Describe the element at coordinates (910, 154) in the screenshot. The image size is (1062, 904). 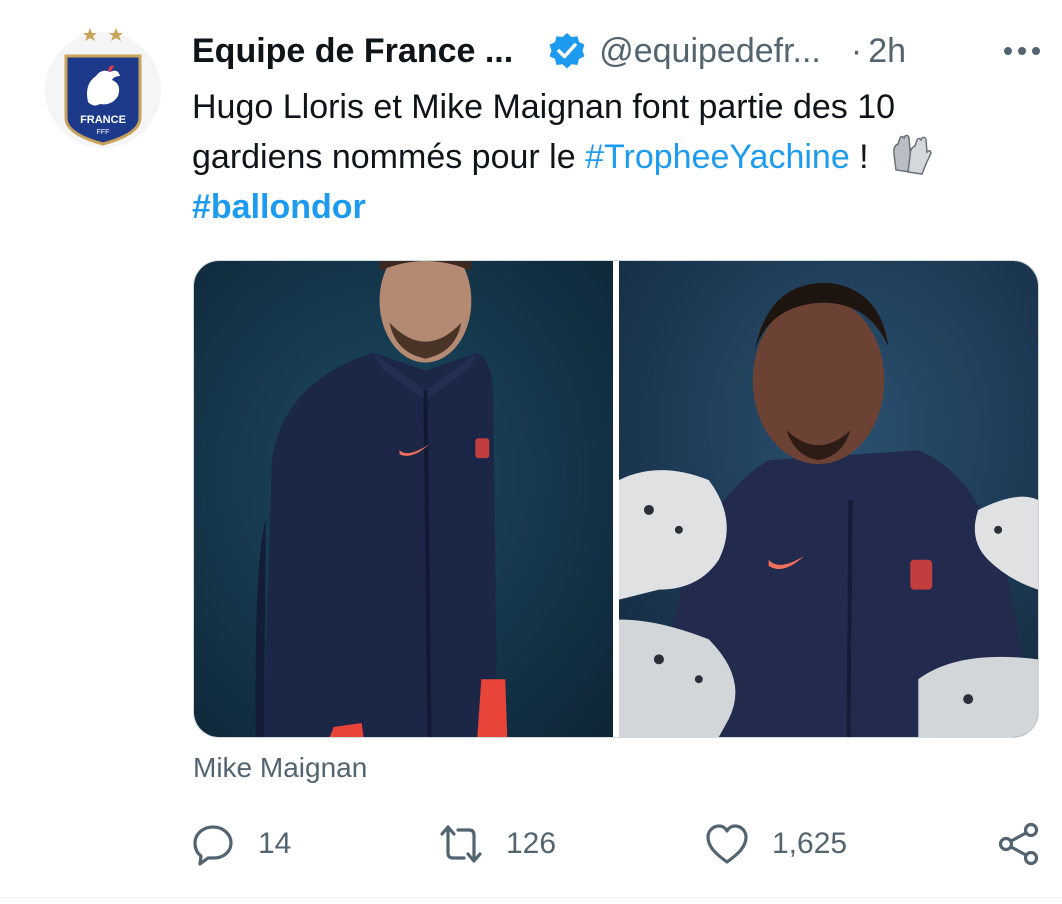
I see `gloves-emoji-icon` at that location.